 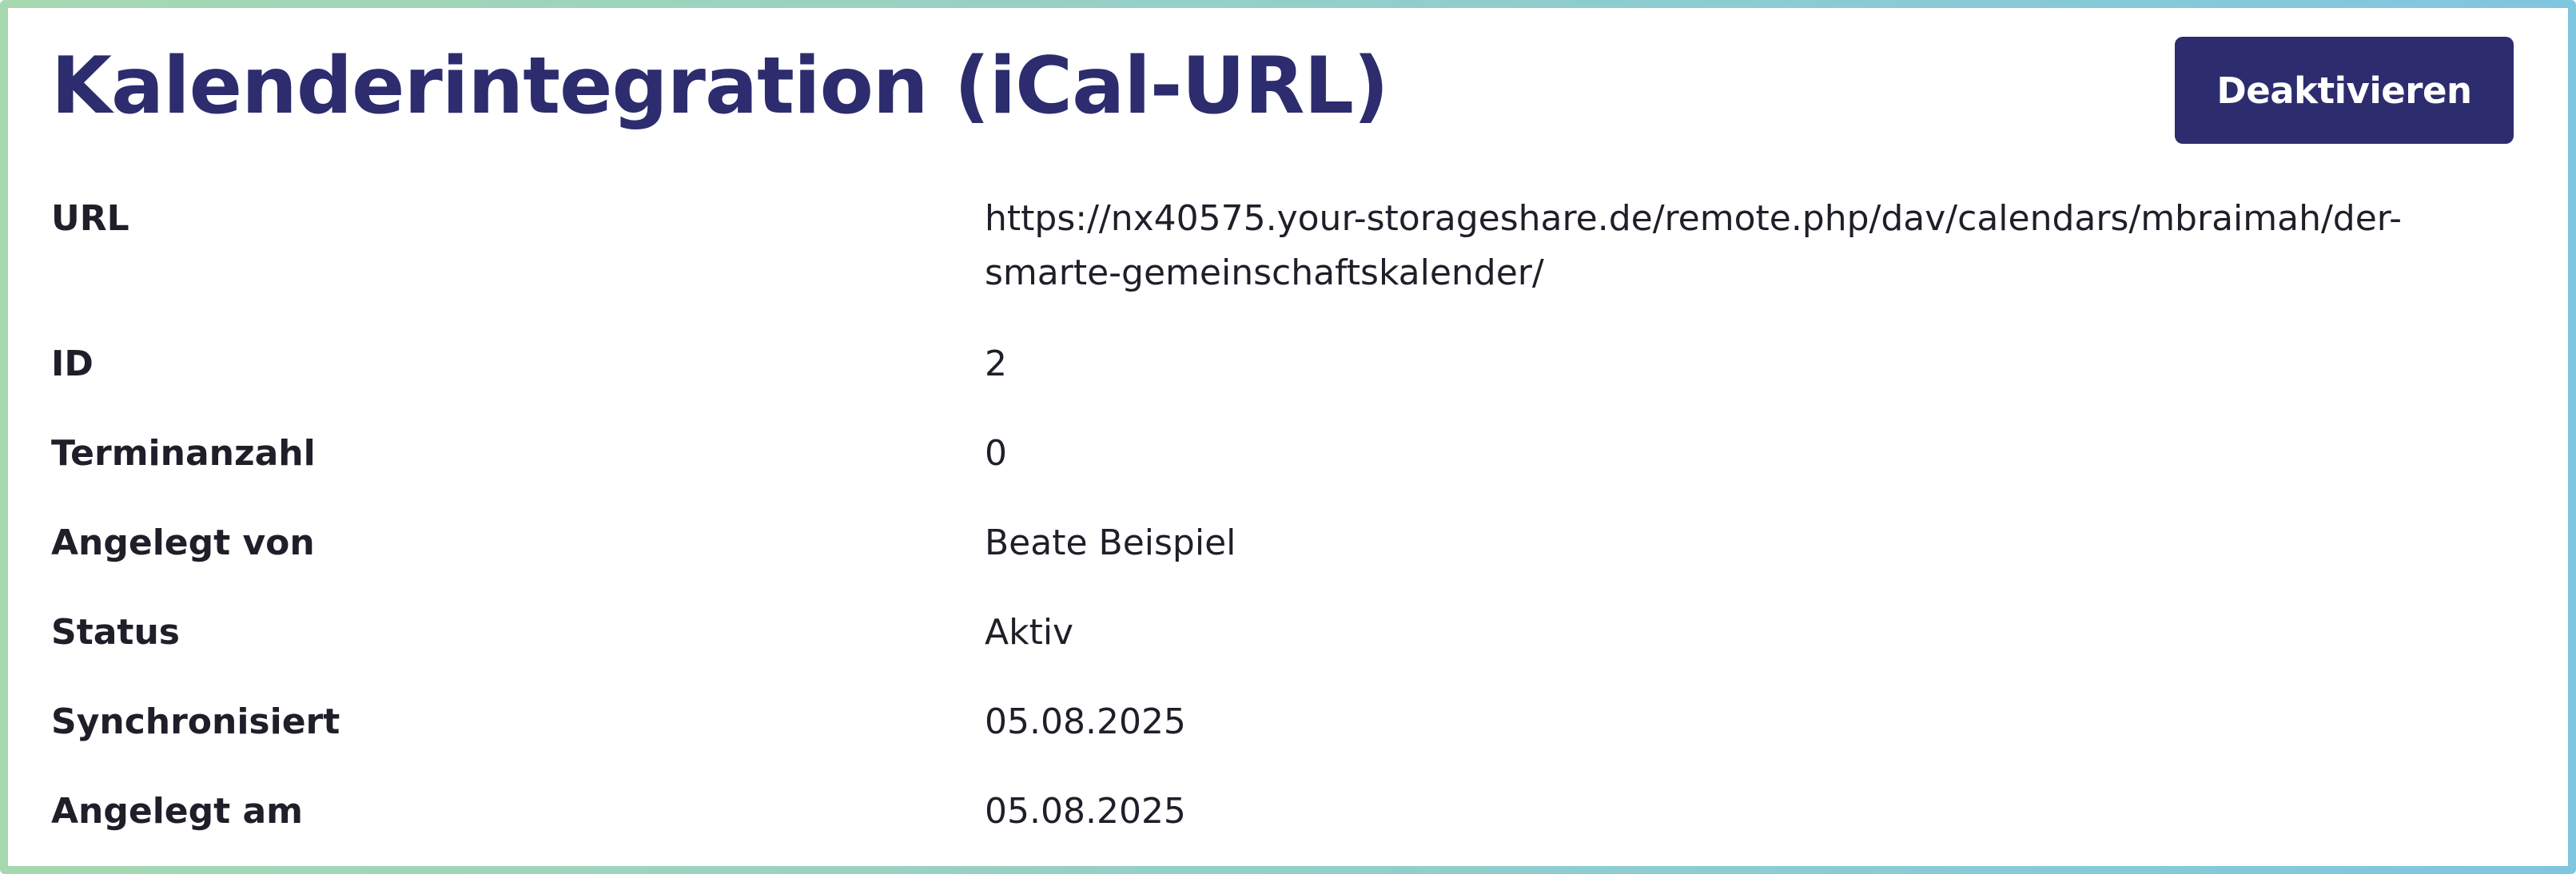 I want to click on created-at-label: Angelegt am, so click(x=177, y=811).